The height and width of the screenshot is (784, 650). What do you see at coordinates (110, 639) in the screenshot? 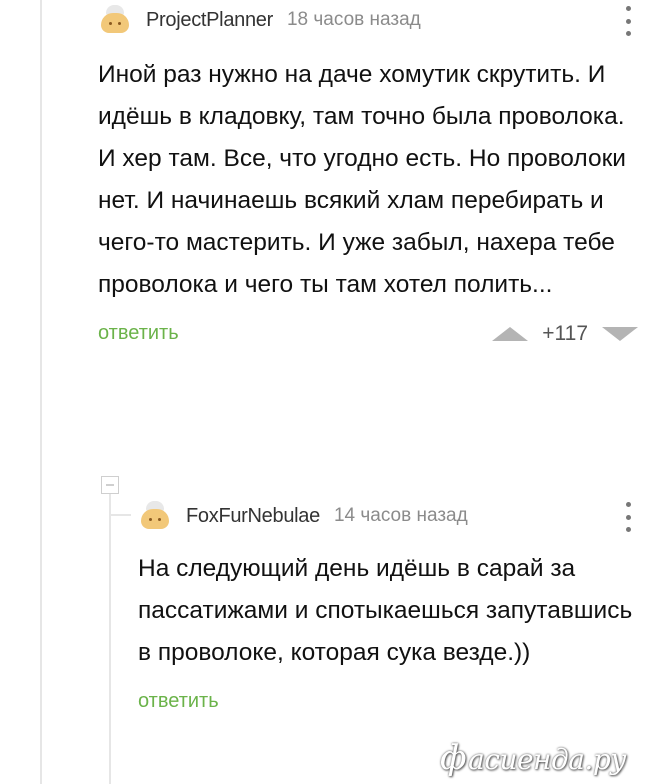
I see `nested-thread-line` at bounding box center [110, 639].